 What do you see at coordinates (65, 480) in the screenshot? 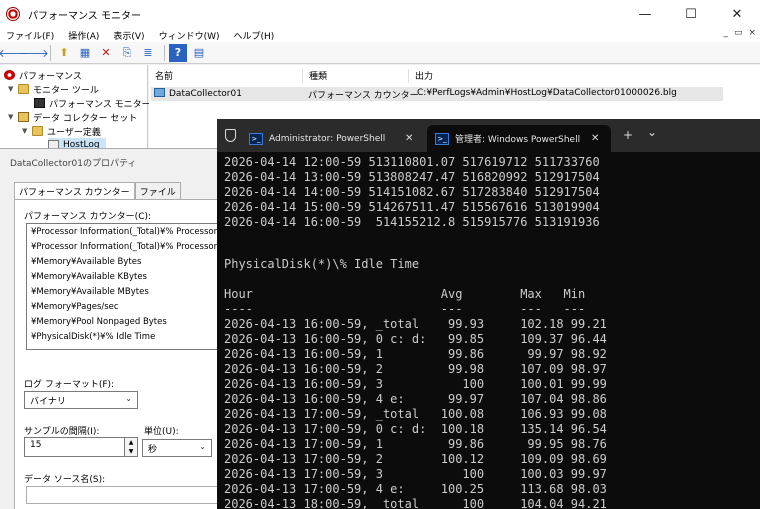
I see `datasource-label: データ ソース名(S):` at bounding box center [65, 480].